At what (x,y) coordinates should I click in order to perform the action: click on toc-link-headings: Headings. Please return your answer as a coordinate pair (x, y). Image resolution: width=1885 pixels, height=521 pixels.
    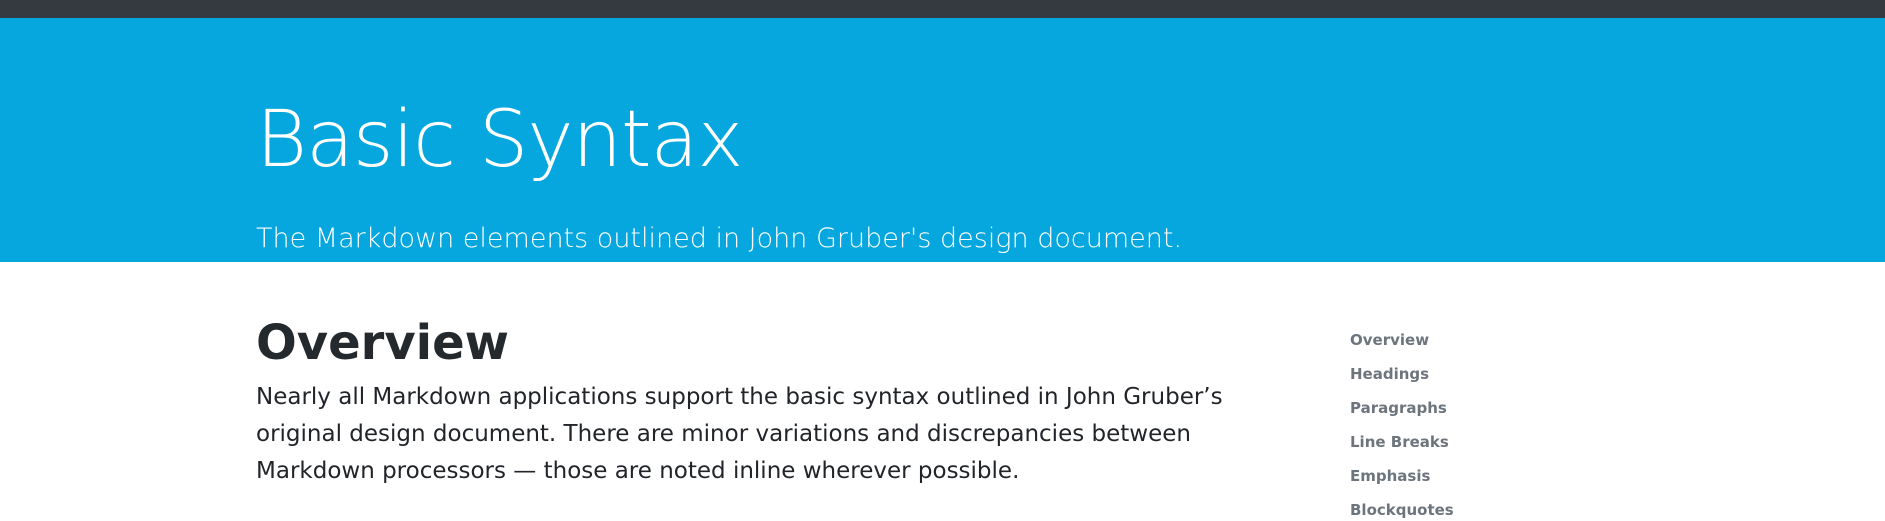
    Looking at the image, I should click on (1389, 374).